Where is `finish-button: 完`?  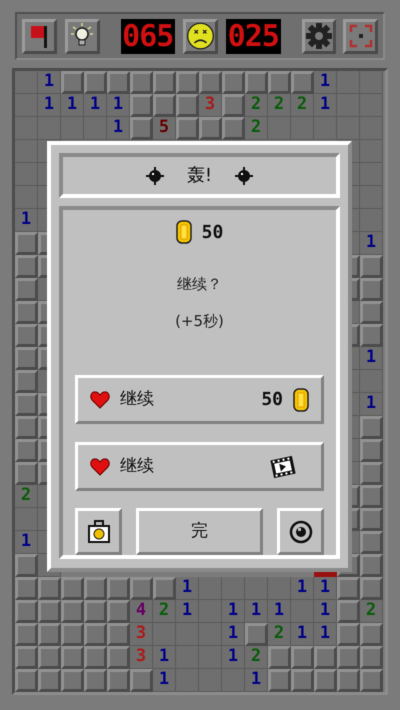
finish-button: 完 is located at coordinates (199, 531).